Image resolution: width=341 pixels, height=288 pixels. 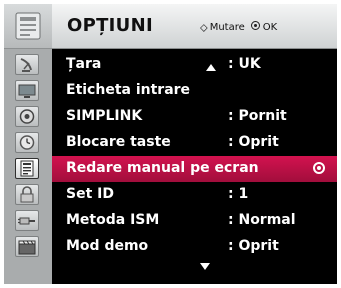 I want to click on menu-item-ism-method: Metoda ISM : Normal, so click(x=194, y=221).